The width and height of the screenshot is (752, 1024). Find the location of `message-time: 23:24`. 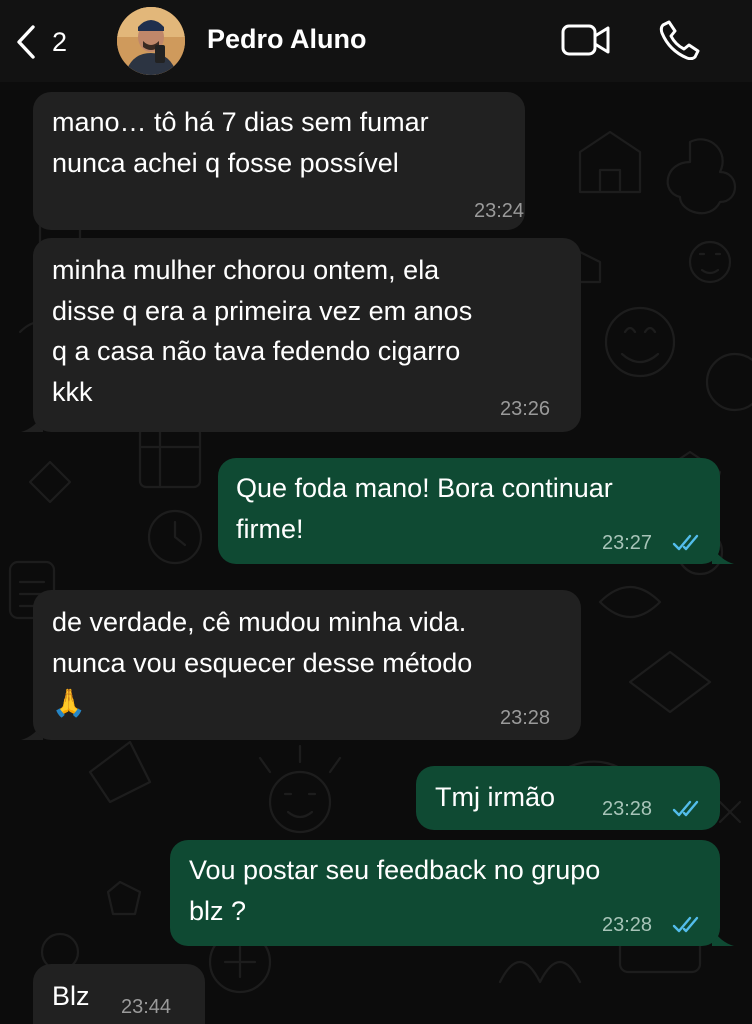

message-time: 23:24 is located at coordinates (499, 211).